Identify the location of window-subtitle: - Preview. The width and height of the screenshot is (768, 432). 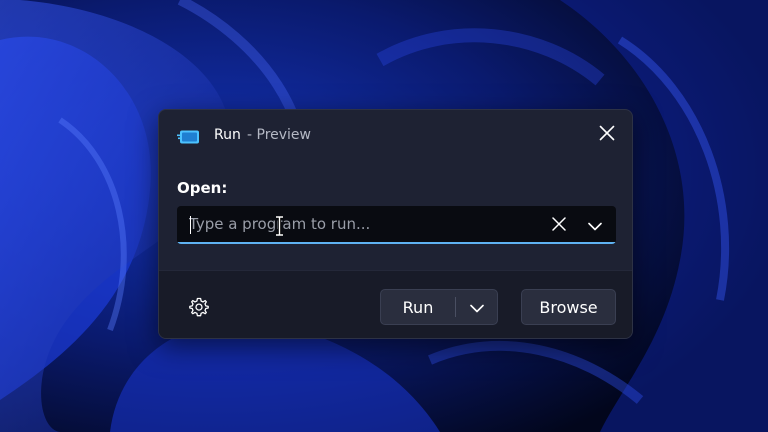
(279, 135).